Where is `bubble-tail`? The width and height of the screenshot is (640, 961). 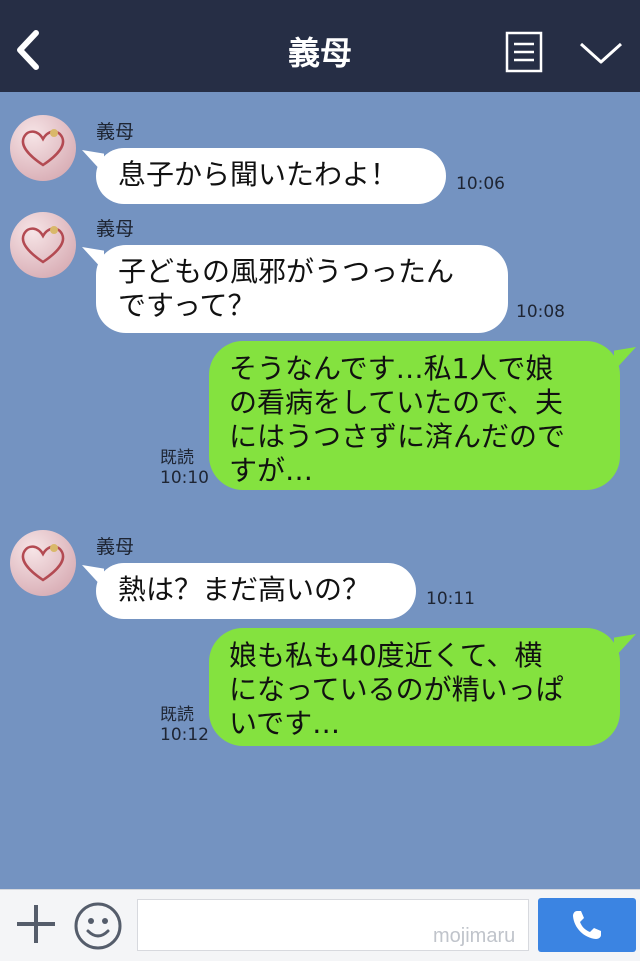
bubble-tail is located at coordinates (625, 359).